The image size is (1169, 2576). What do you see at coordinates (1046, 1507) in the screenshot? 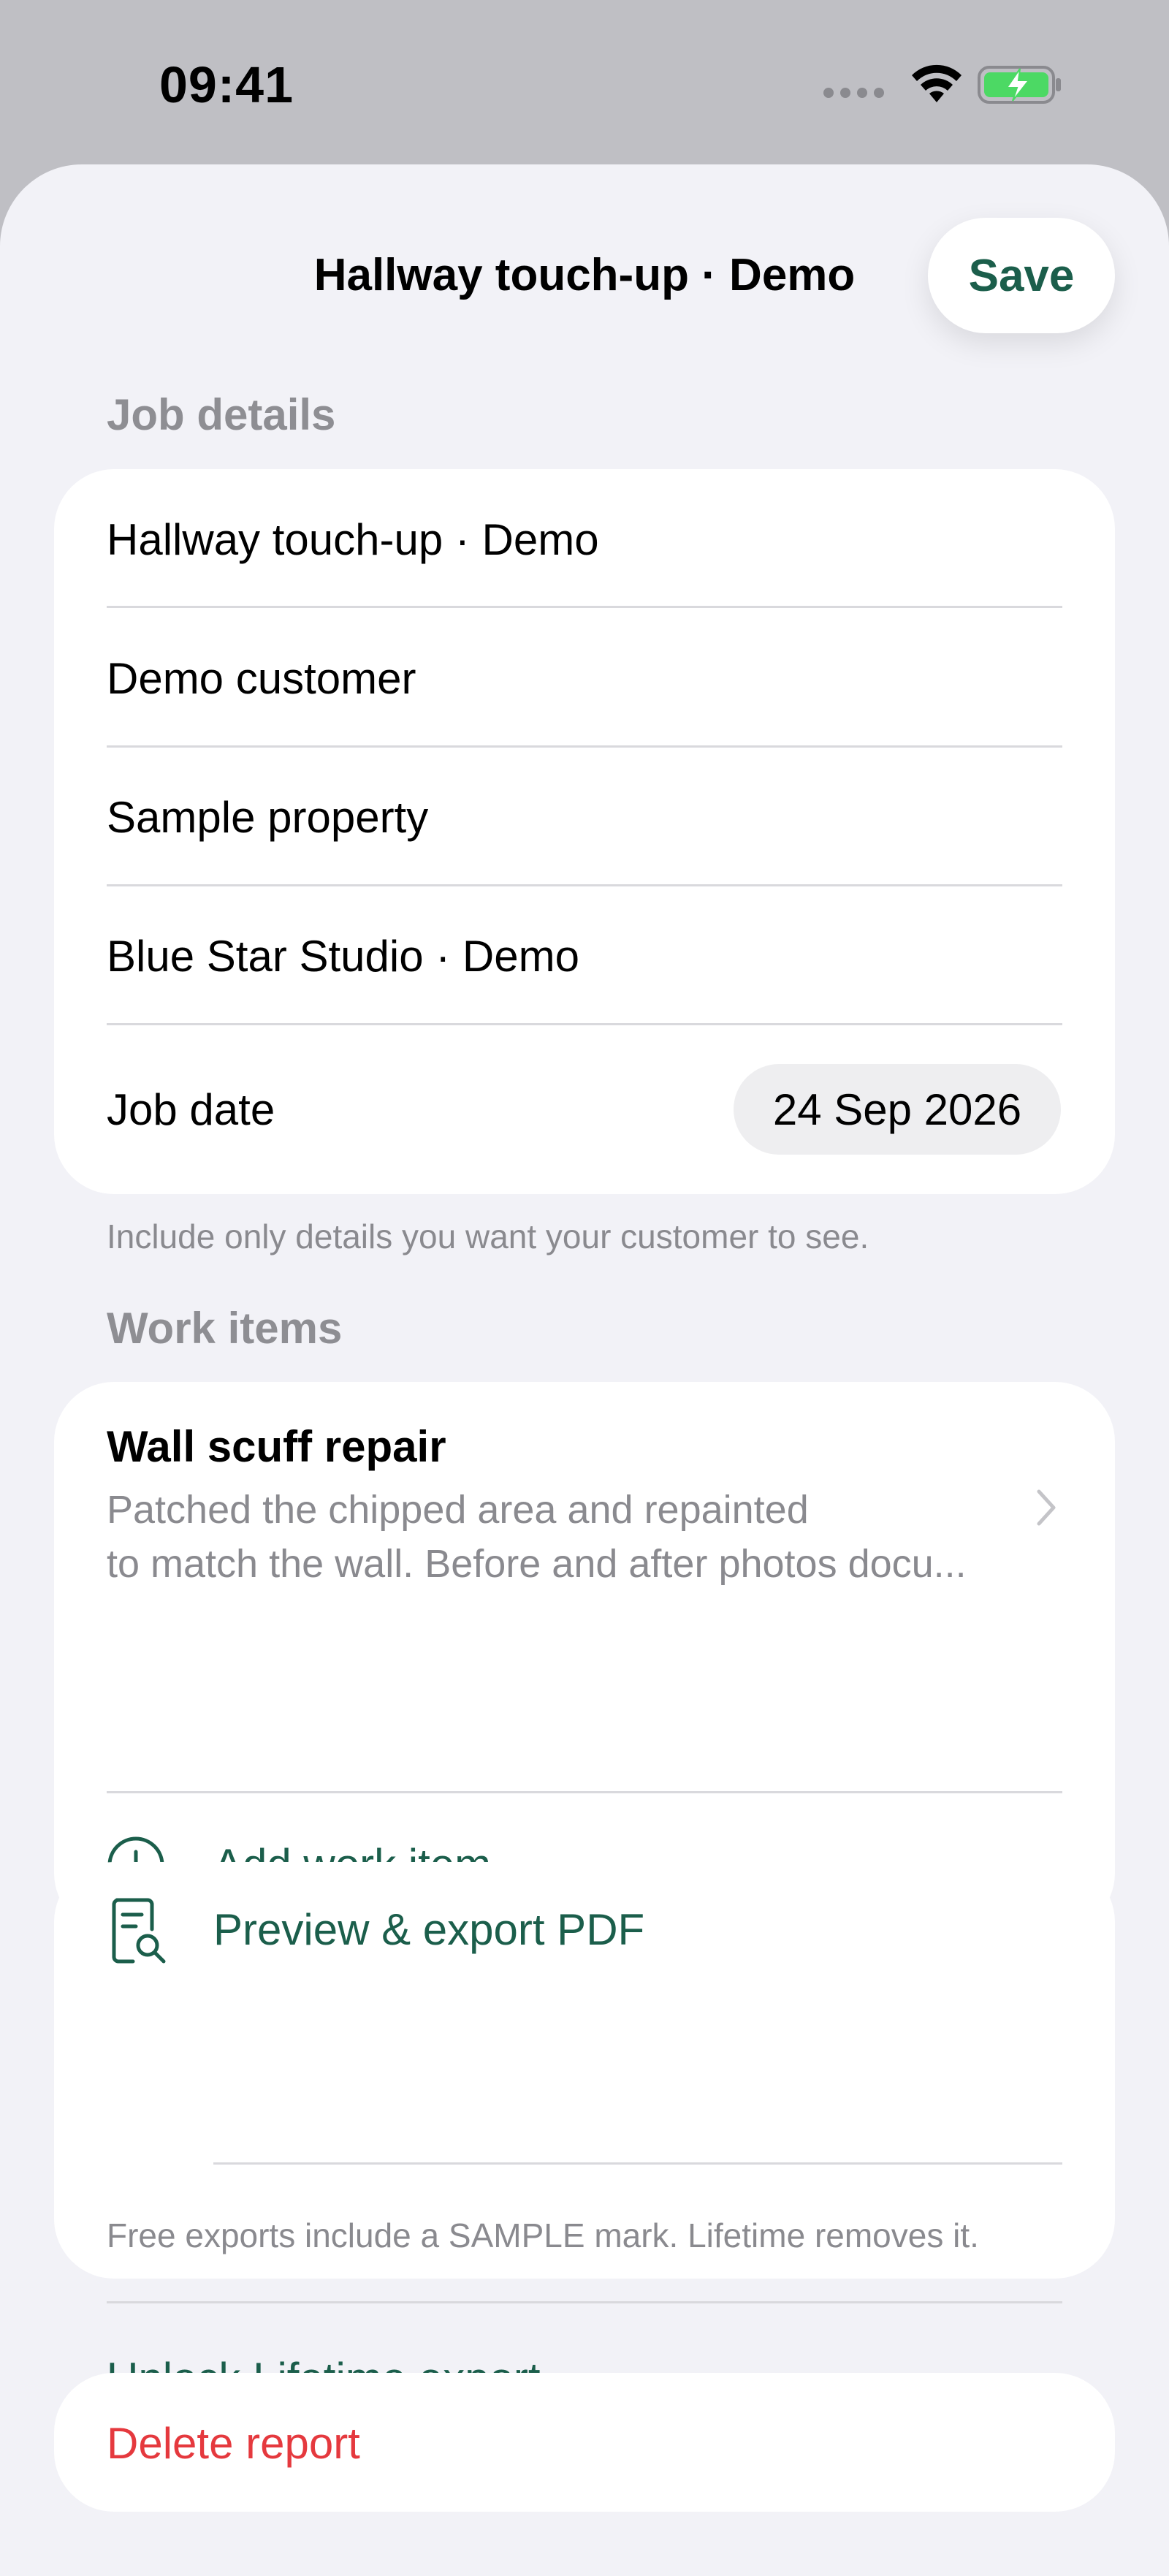
I see `chevron-right-icon` at bounding box center [1046, 1507].